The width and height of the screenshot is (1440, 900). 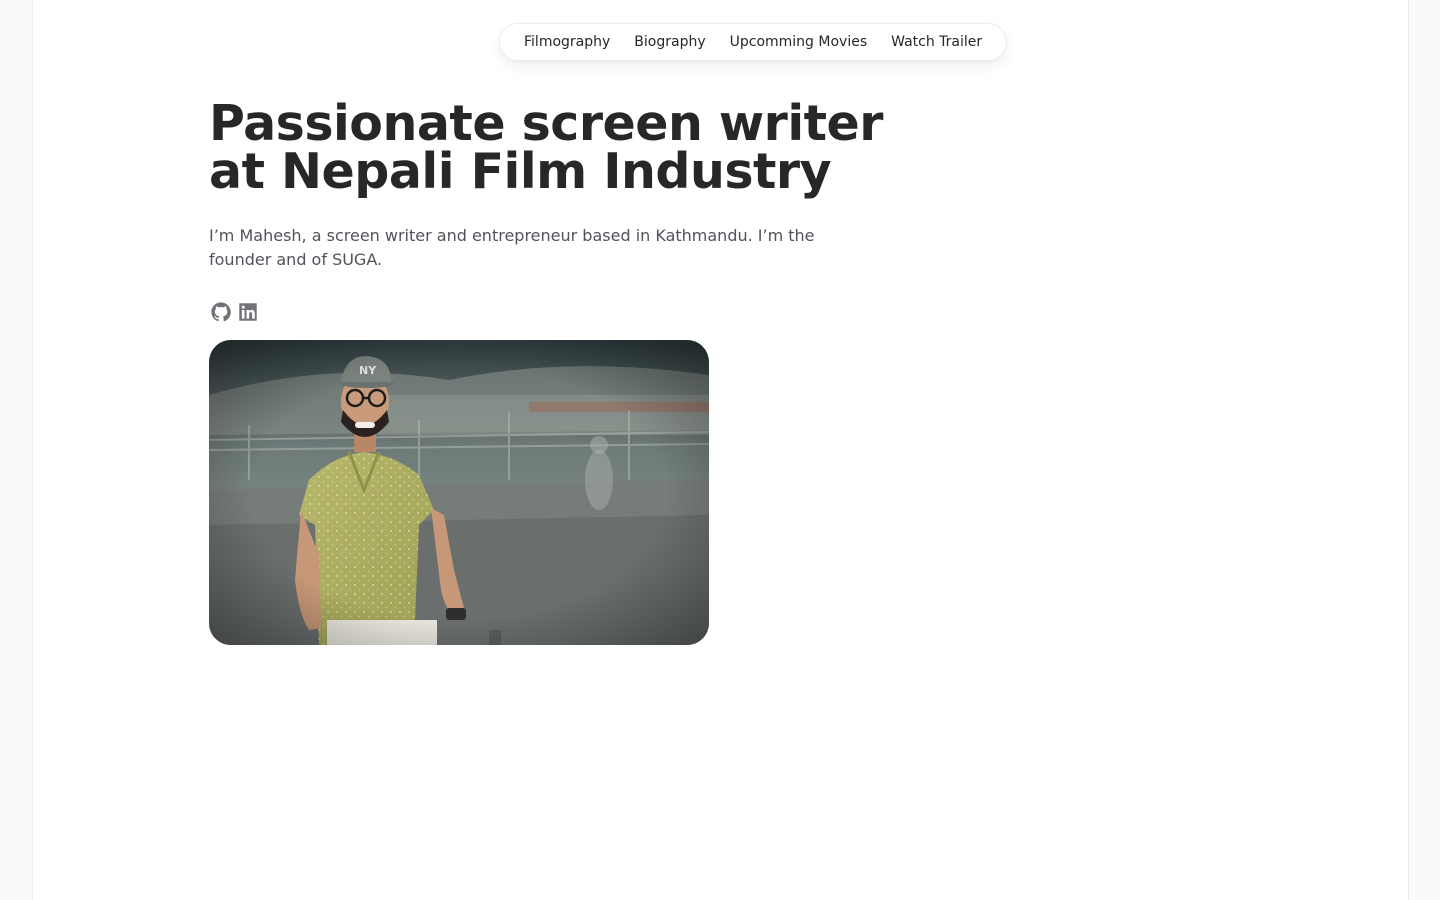 I want to click on profile-photo: NY, so click(x=459, y=492).